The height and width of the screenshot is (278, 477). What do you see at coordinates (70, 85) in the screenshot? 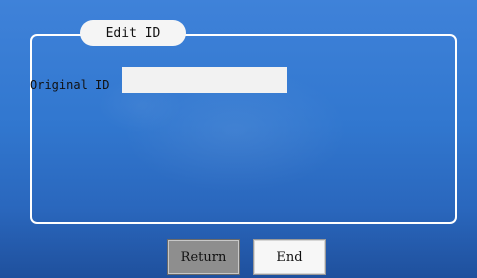
I see `original-id-label: Original ID` at bounding box center [70, 85].